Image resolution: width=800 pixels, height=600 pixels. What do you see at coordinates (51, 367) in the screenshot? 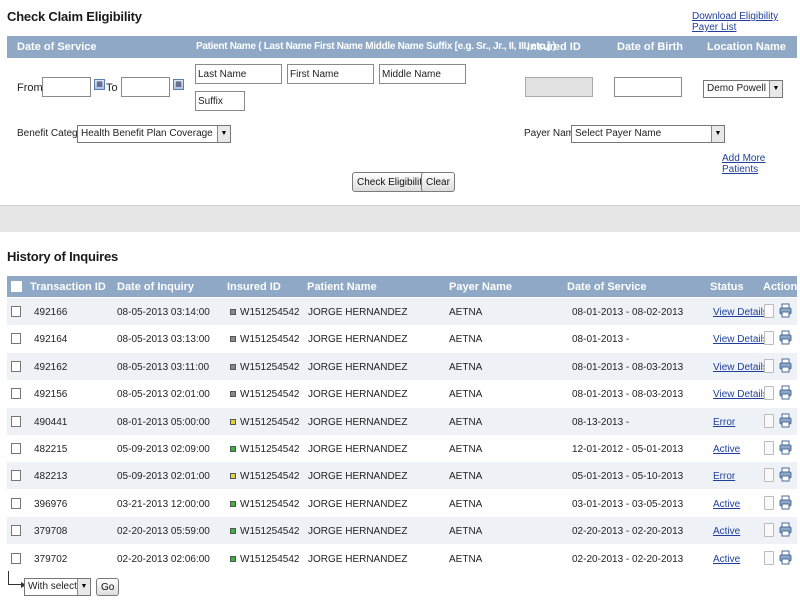
I see `transaction-id: 492162` at bounding box center [51, 367].